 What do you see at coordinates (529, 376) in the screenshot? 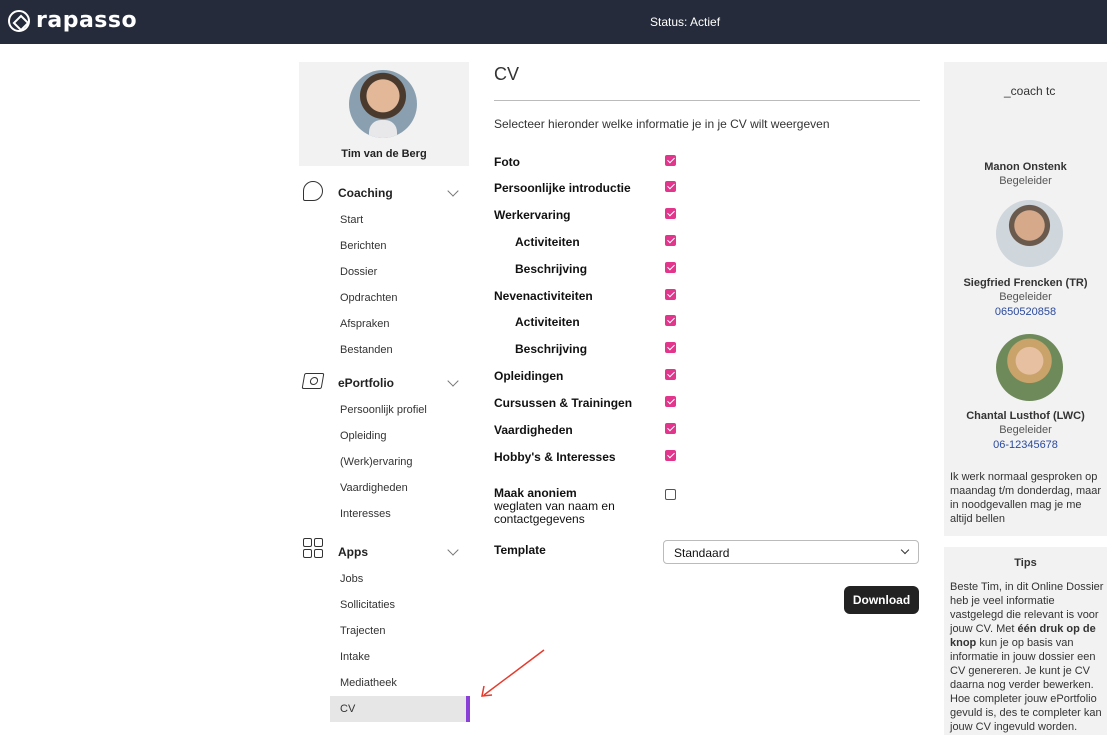
I see `option-label: Opleidingen` at bounding box center [529, 376].